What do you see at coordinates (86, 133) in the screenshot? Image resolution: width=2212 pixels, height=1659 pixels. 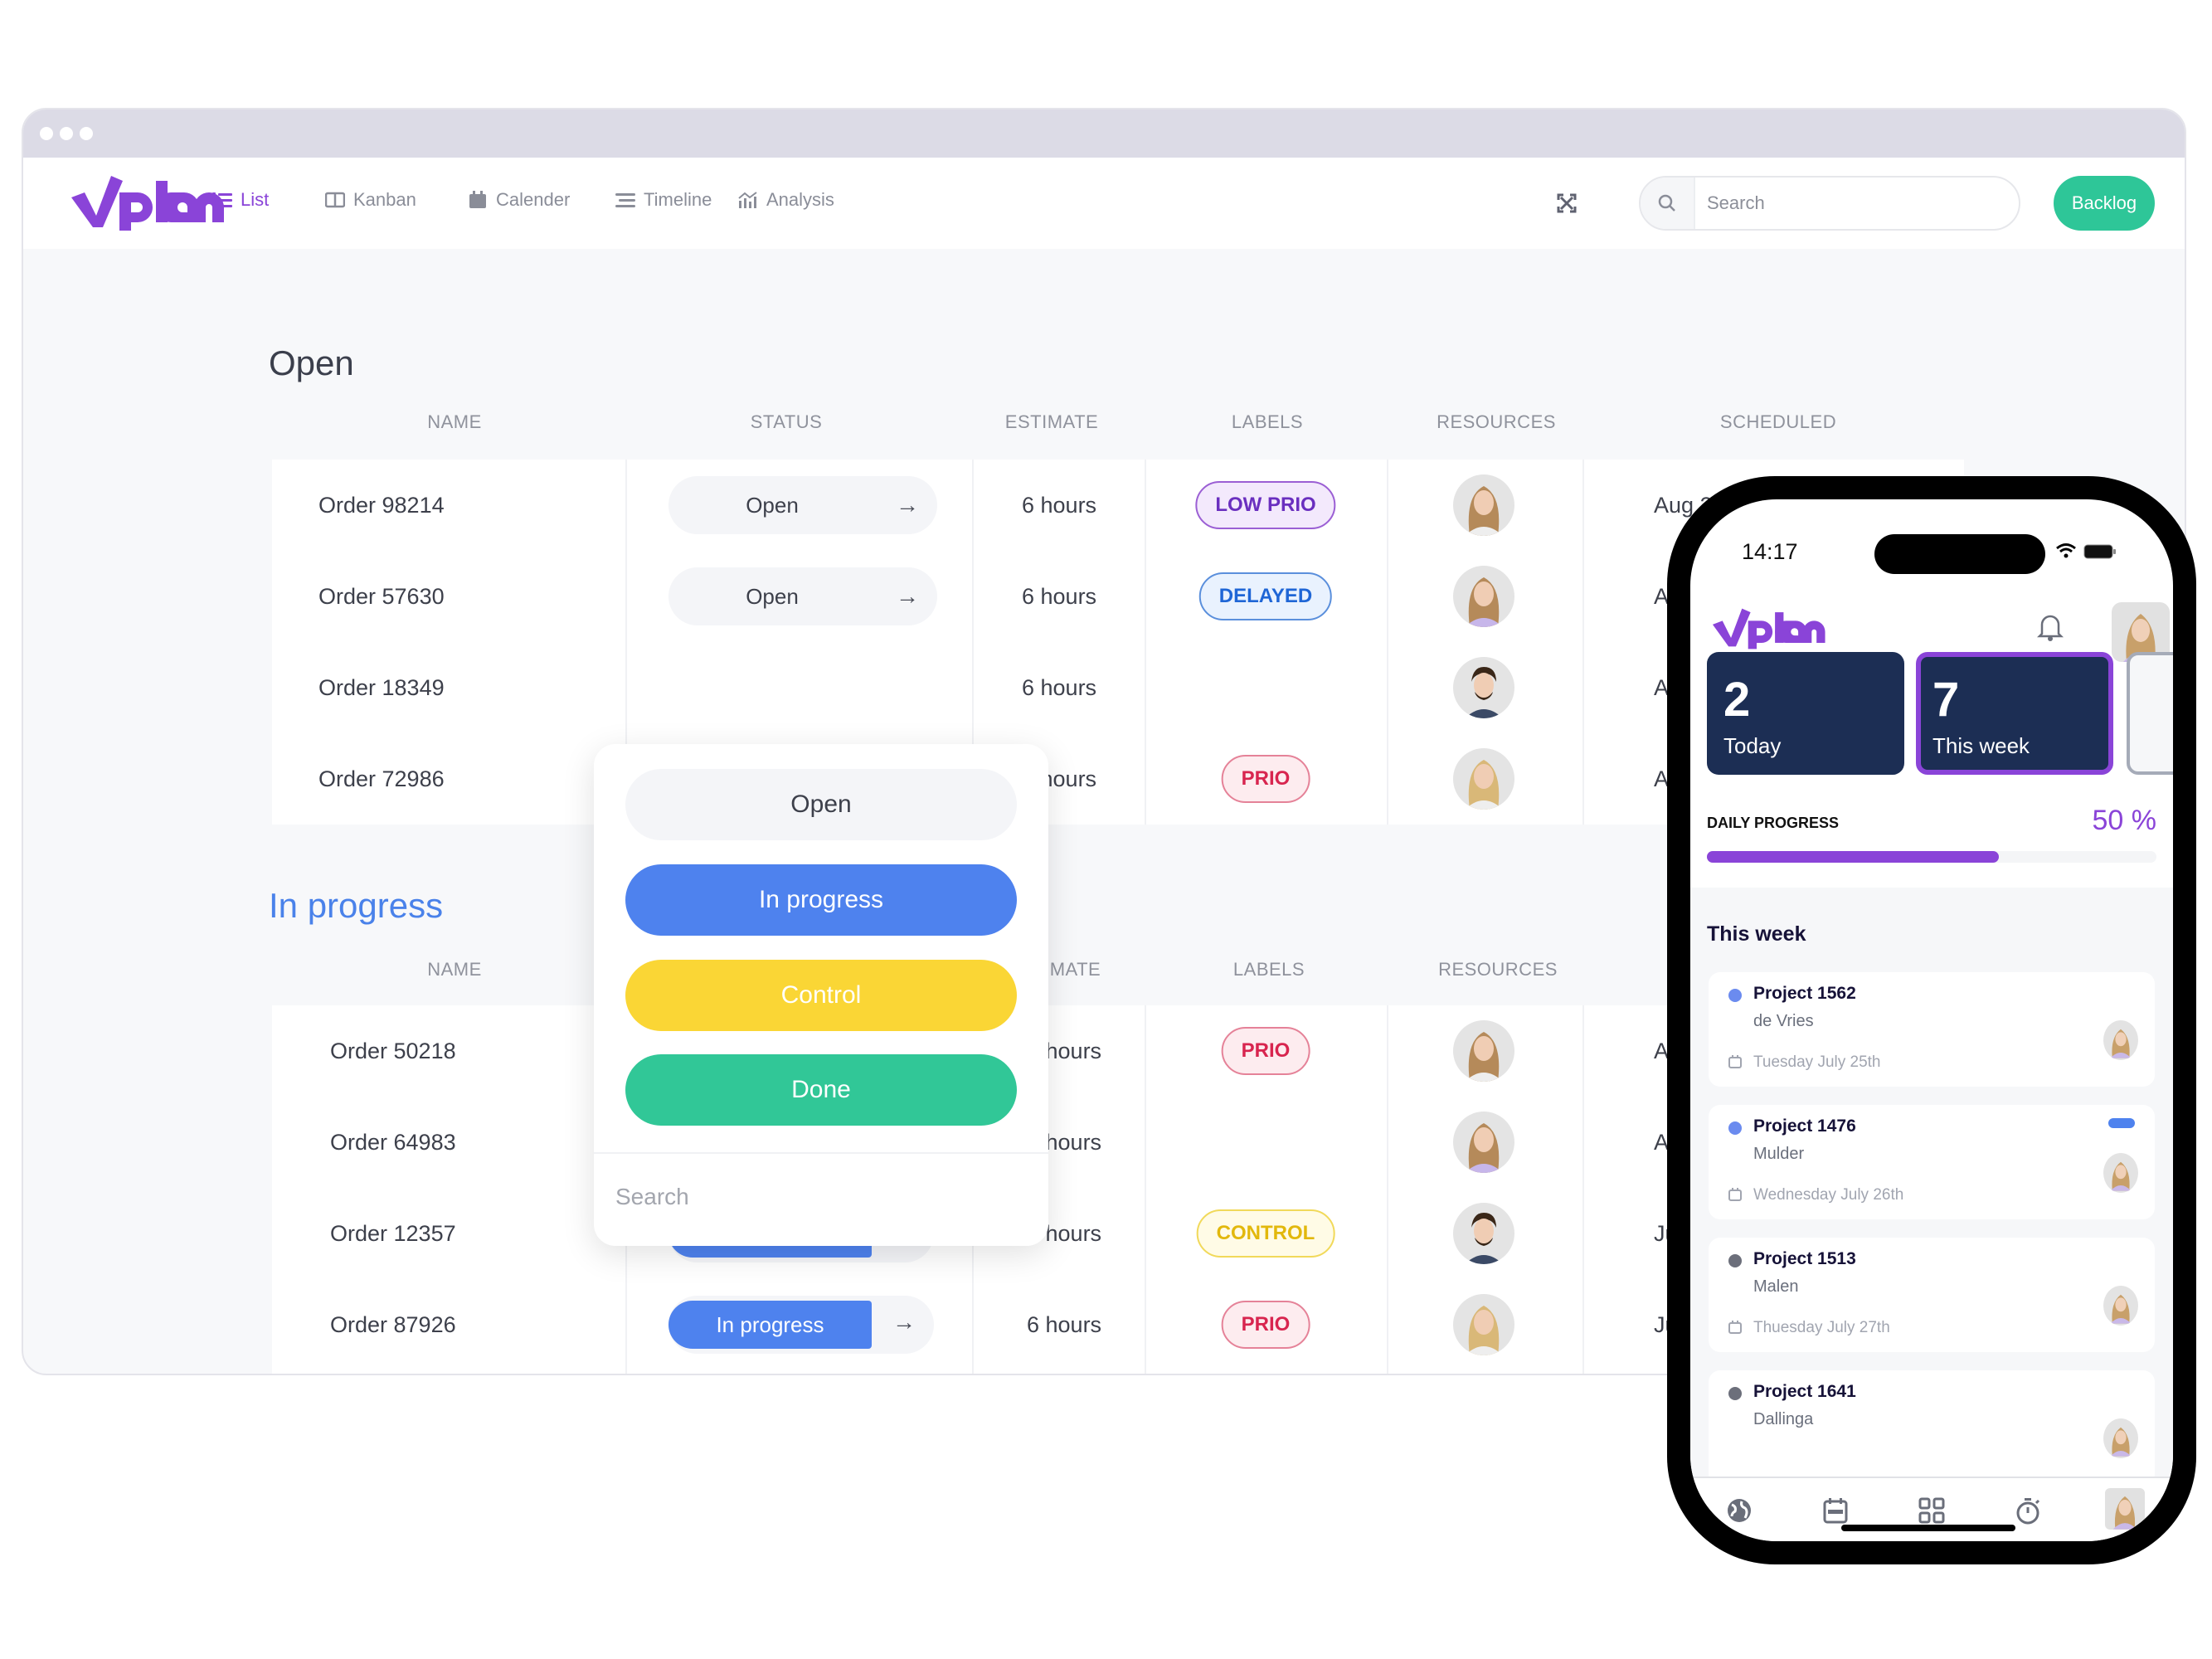 I see `window-dot-maximize` at bounding box center [86, 133].